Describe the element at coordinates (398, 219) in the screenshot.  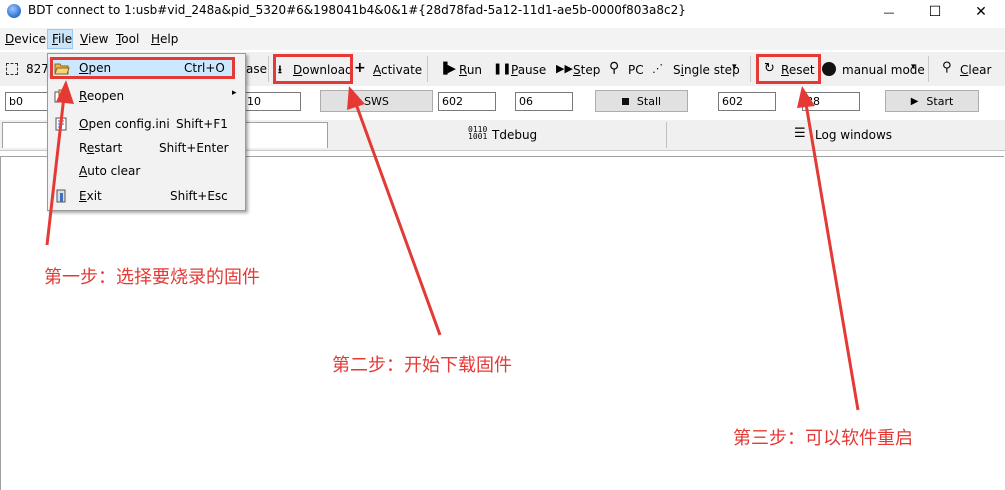
I see `arrow-step2-line` at that location.